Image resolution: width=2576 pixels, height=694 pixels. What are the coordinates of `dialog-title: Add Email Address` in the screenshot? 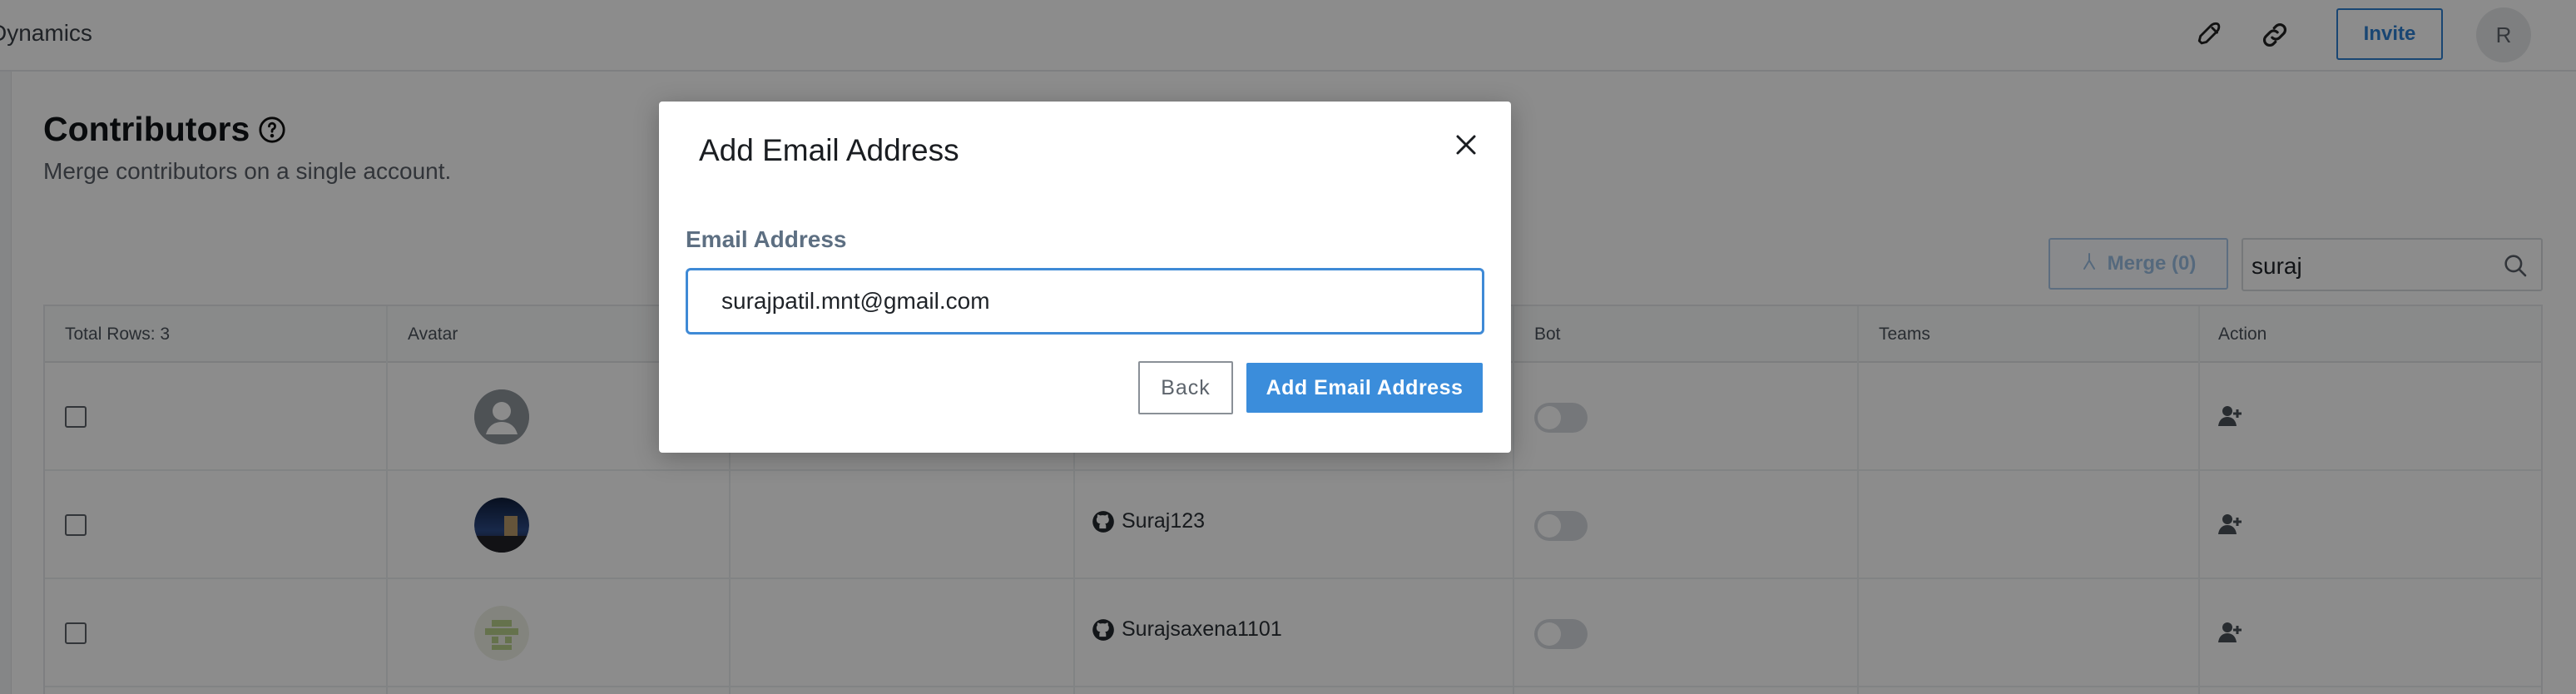 It's located at (829, 150).